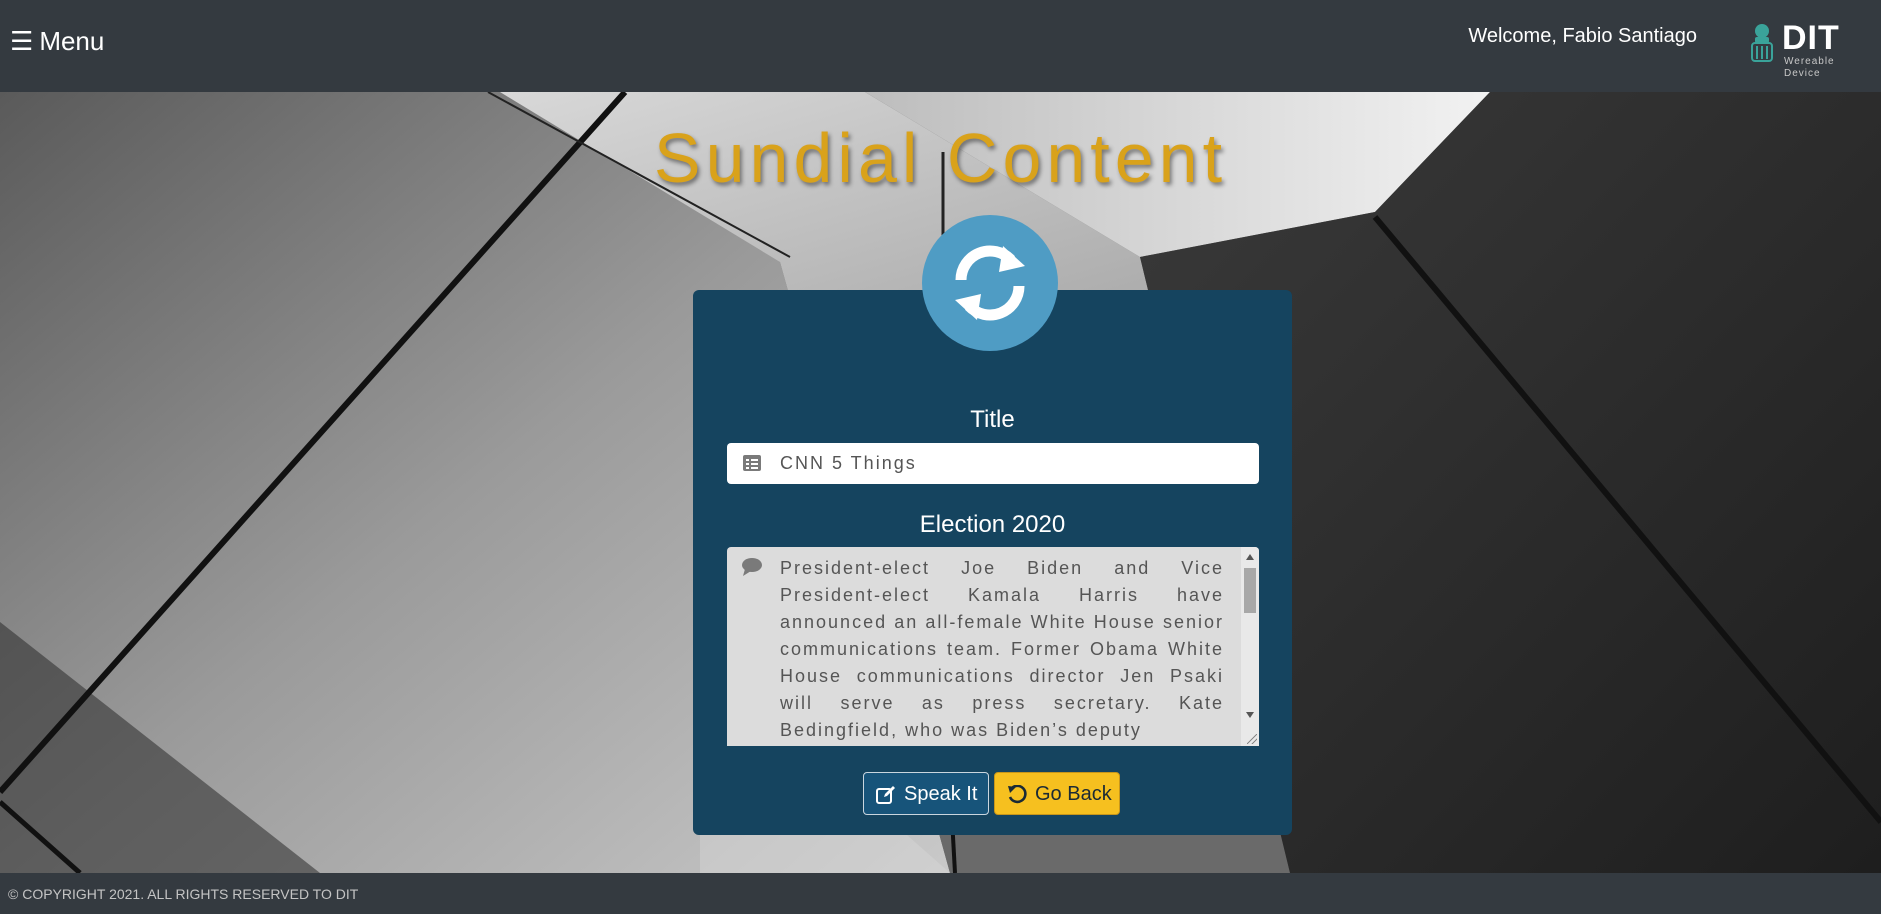 Image resolution: width=1881 pixels, height=914 pixels. What do you see at coordinates (1250, 590) in the screenshot?
I see `scrollbar-thumb` at bounding box center [1250, 590].